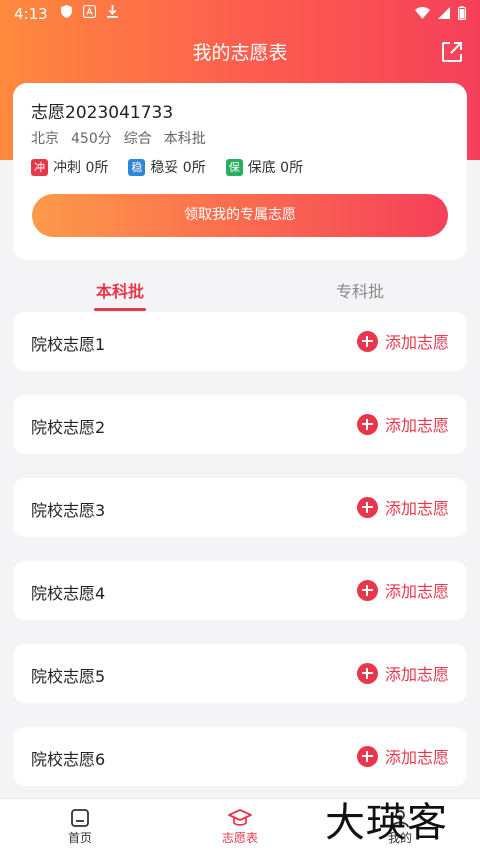  What do you see at coordinates (462, 13) in the screenshot?
I see `battery-icon` at bounding box center [462, 13].